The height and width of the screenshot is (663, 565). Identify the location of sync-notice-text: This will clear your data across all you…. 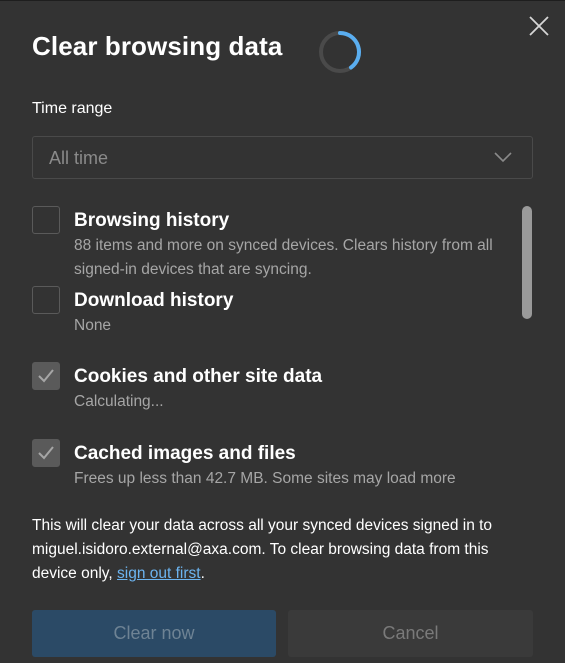
(262, 549).